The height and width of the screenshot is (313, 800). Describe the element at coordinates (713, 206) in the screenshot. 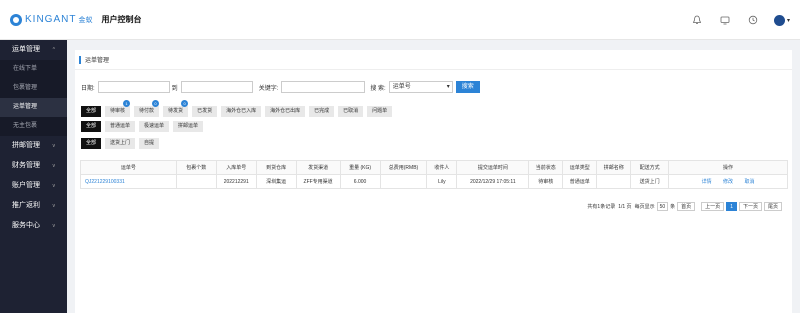

I see `prev-page-button: 上一页` at that location.